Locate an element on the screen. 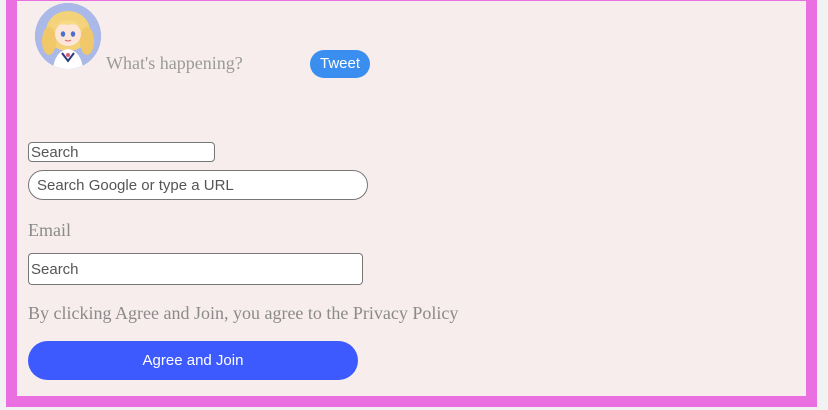 Image resolution: width=828 pixels, height=410 pixels. agree-and-join-button: Agree and Join is located at coordinates (193, 360).